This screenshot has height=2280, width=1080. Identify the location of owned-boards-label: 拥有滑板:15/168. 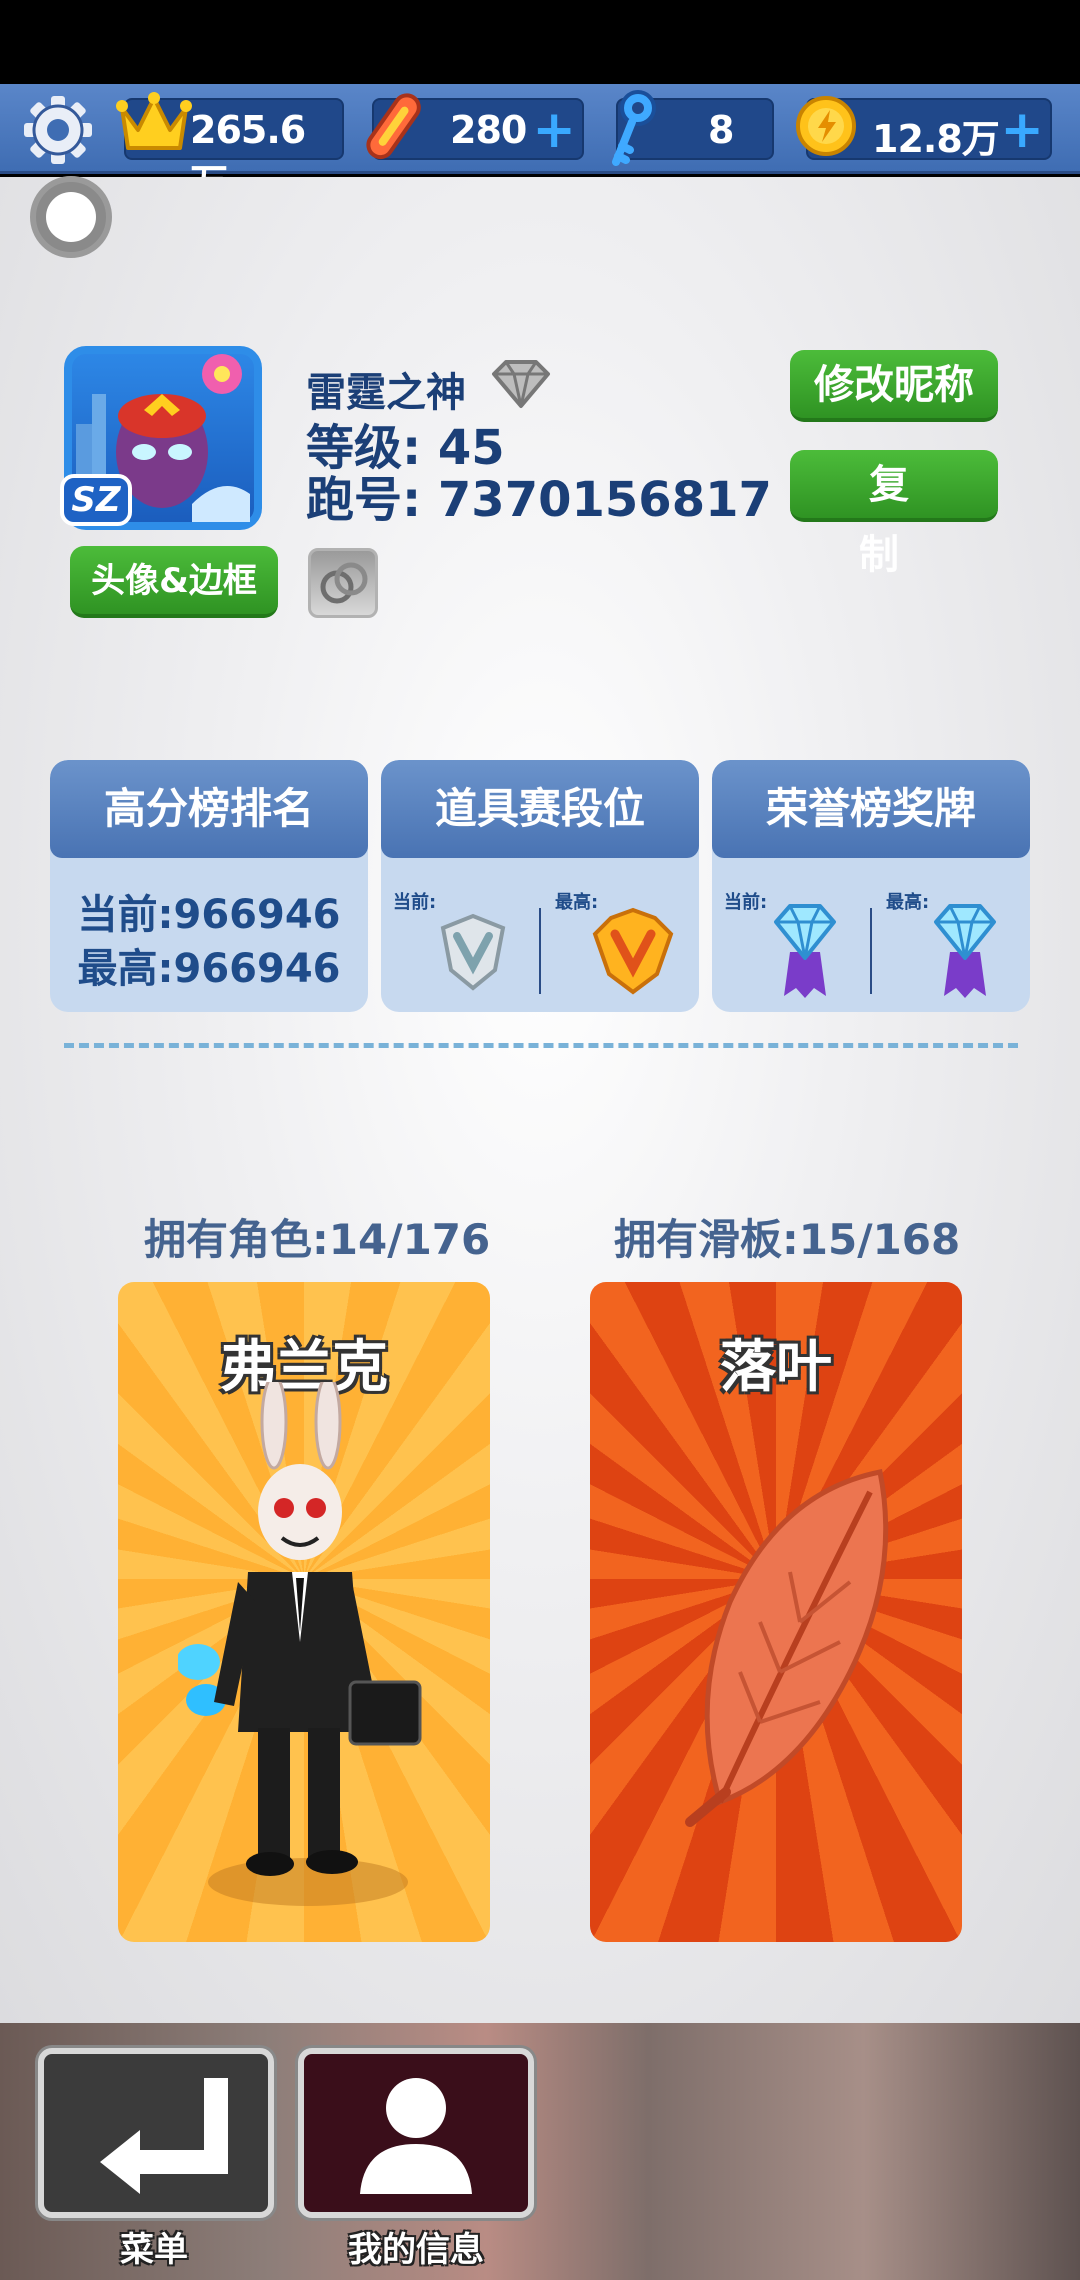
(787, 1239).